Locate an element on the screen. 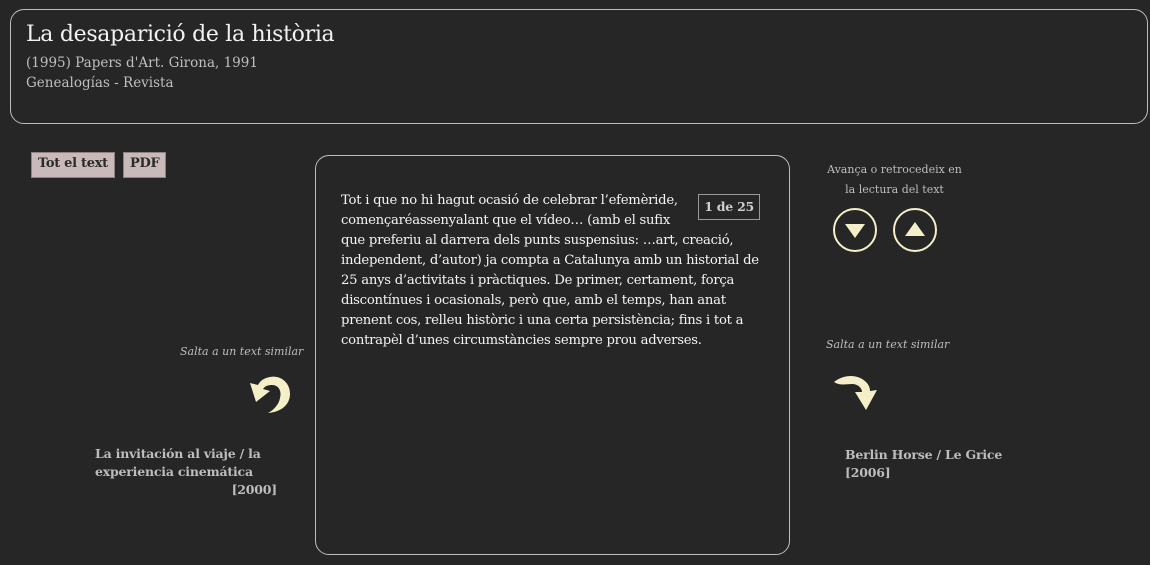 This screenshot has width=1150, height=565. series-info: Genealogías - Revista is located at coordinates (100, 83).